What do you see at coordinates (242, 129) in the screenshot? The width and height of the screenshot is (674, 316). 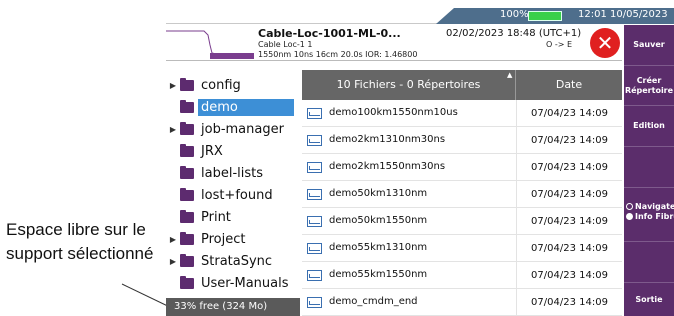 I see `tree-item-label: job-manager` at bounding box center [242, 129].